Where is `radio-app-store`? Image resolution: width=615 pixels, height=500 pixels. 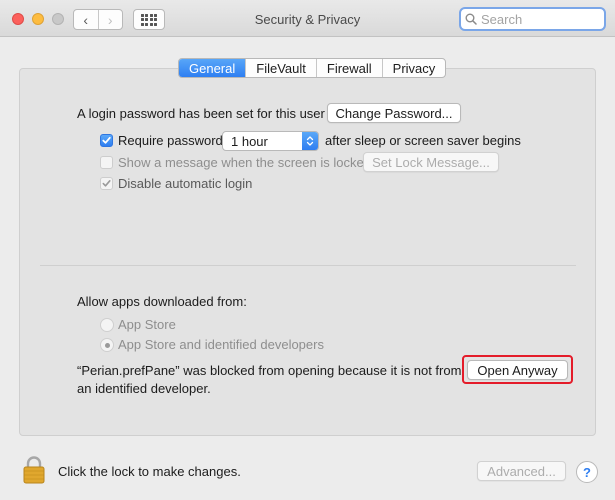 radio-app-store is located at coordinates (107, 325).